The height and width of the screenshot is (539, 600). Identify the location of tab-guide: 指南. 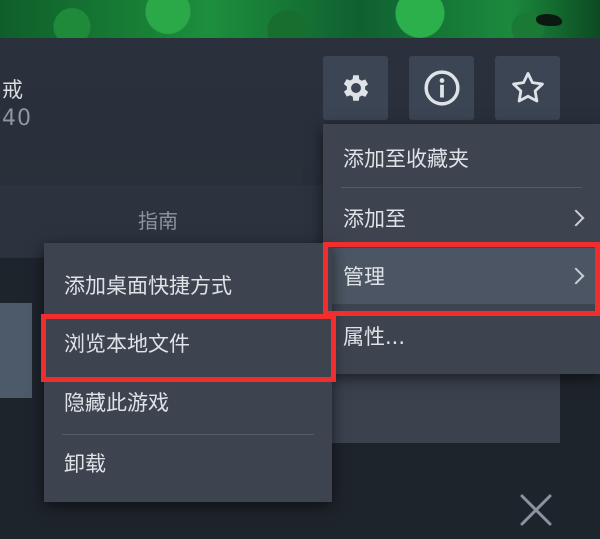
(158, 219).